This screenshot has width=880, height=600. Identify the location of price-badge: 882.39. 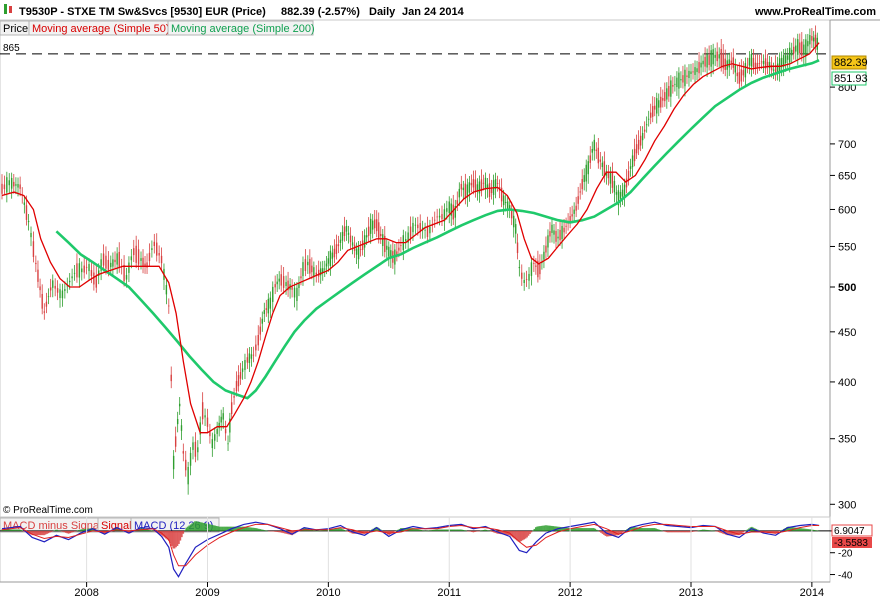
(849, 62).